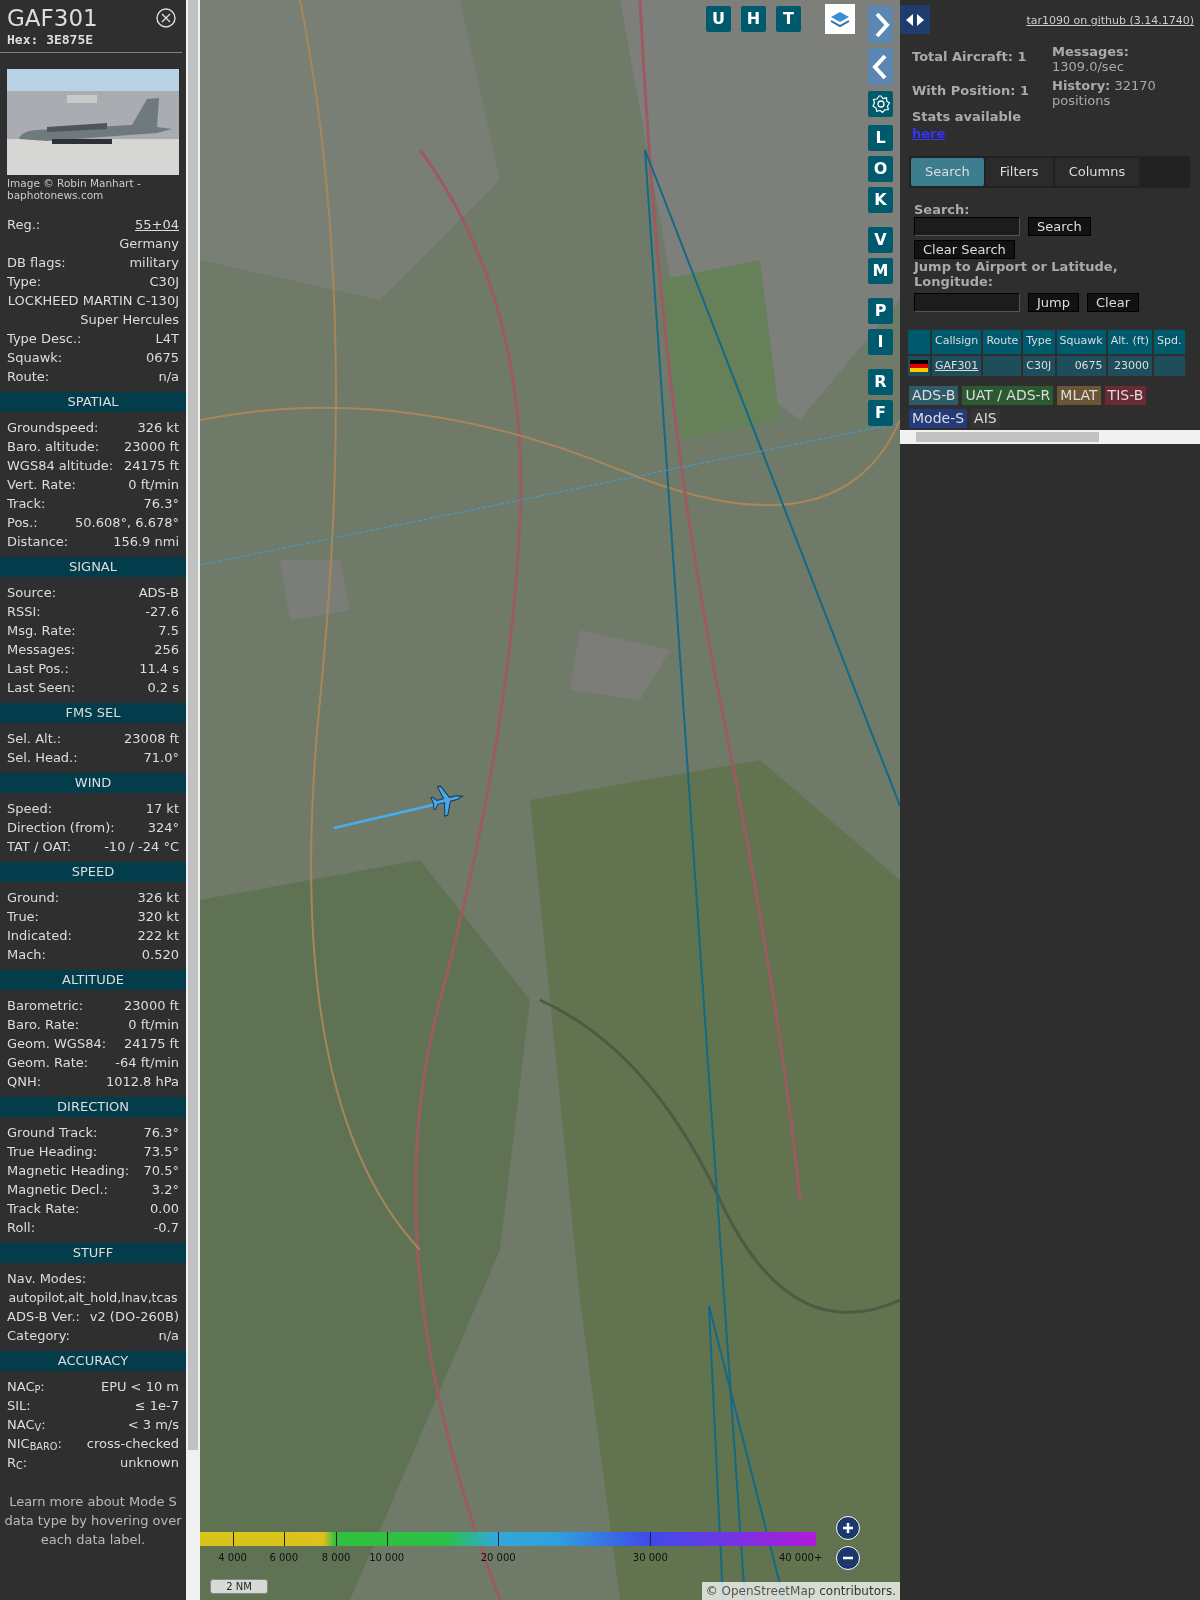  I want to click on map-toggle-button: H, so click(753, 19).